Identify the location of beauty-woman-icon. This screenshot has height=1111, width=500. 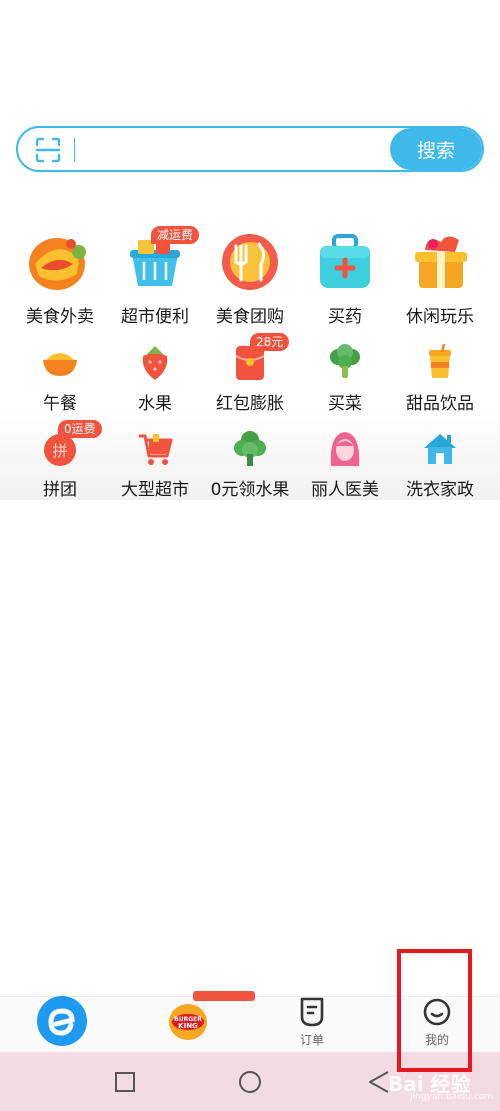
(345, 449).